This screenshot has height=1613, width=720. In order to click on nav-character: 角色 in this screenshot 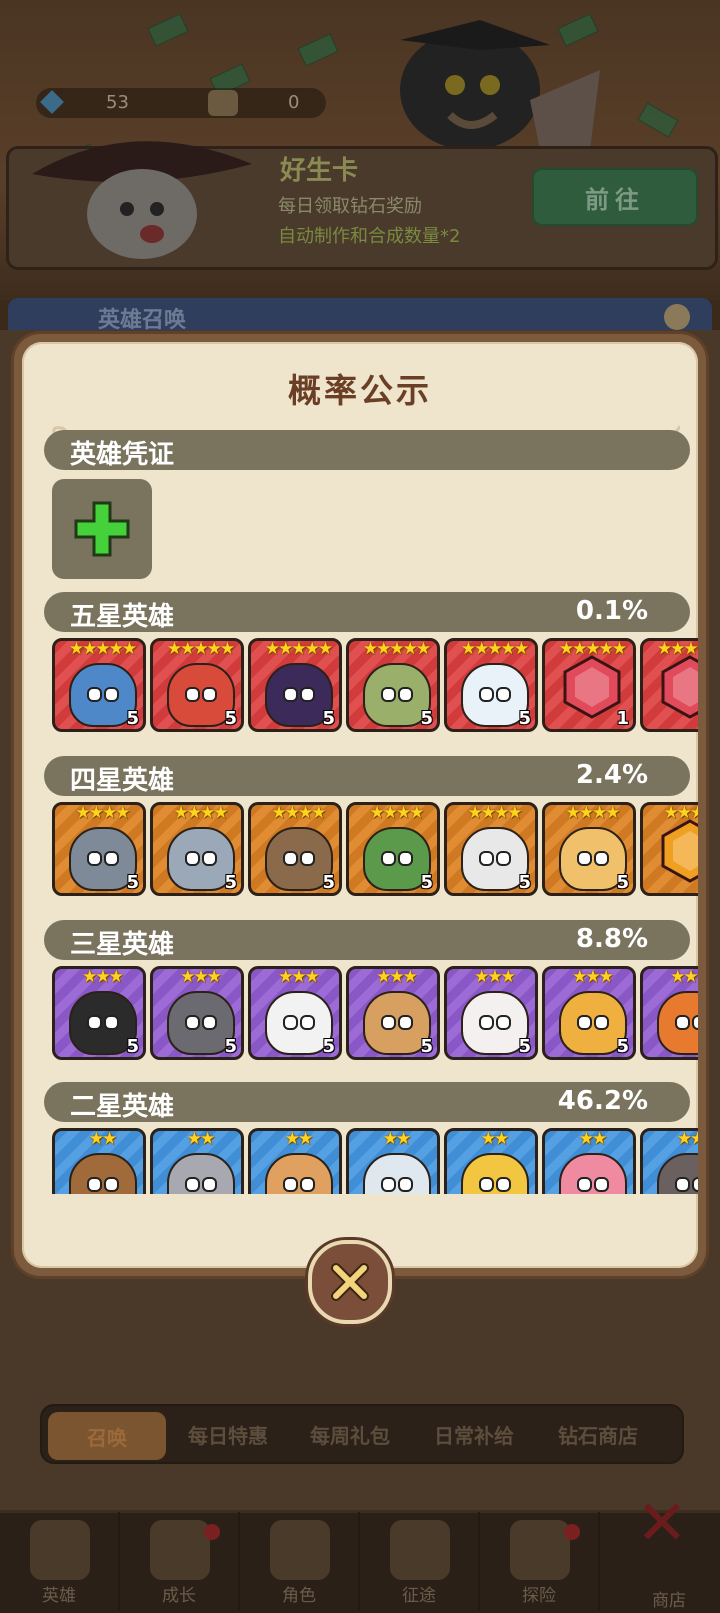, I will do `click(300, 1561)`.